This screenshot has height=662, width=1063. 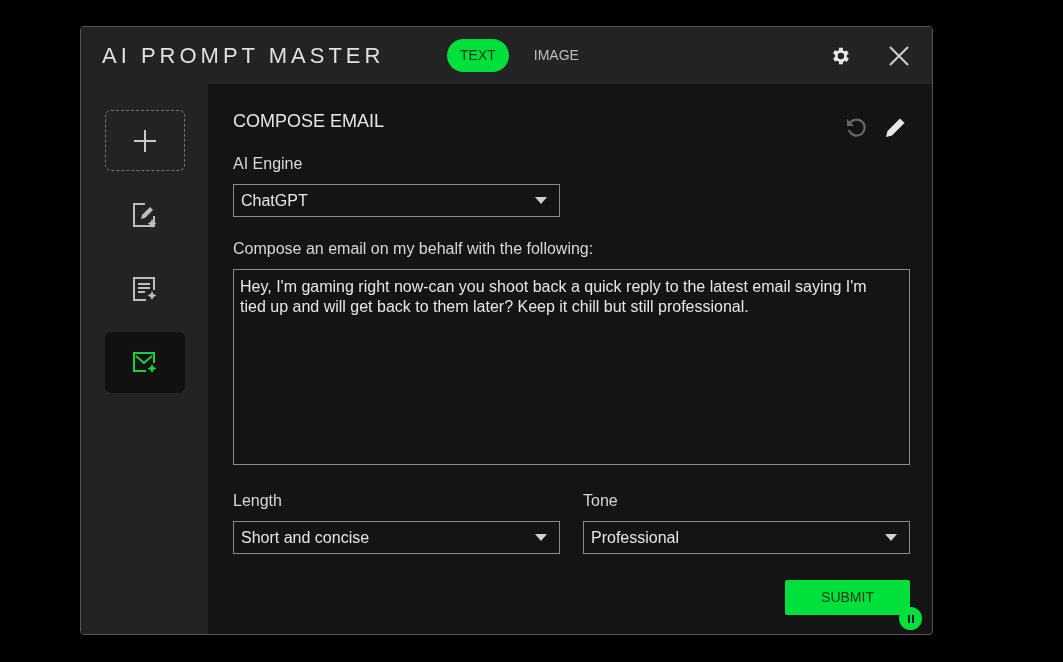 What do you see at coordinates (396, 537) in the screenshot?
I see `dropdown: Short and concise` at bounding box center [396, 537].